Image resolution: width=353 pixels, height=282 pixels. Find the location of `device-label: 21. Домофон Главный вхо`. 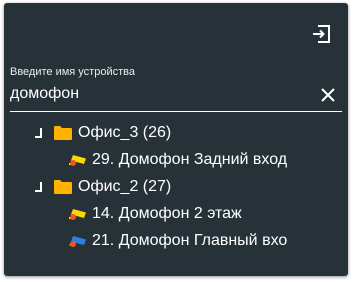

device-label: 21. Домофон Главный вхо is located at coordinates (190, 240).